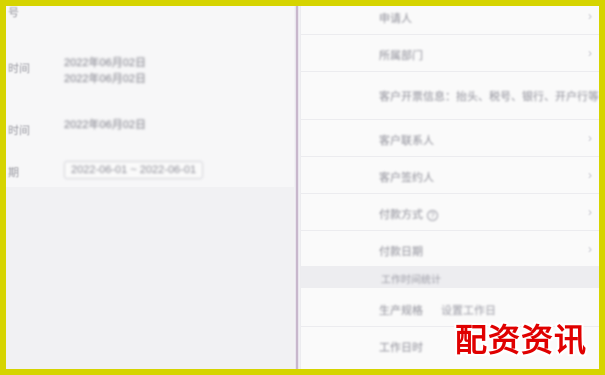 This screenshot has height=375, width=605. I want to click on form-label: 客户签约人, so click(406, 178).